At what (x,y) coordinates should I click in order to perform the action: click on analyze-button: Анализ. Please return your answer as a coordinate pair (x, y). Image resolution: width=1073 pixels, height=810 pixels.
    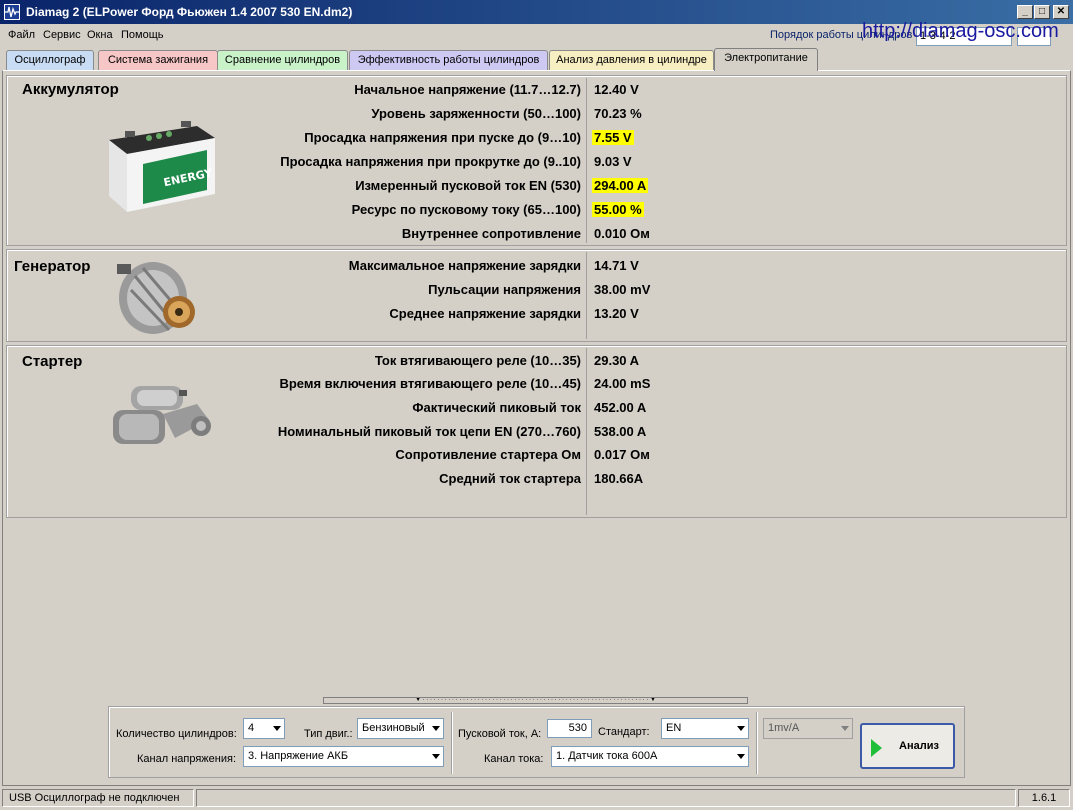
    Looking at the image, I should click on (907, 746).